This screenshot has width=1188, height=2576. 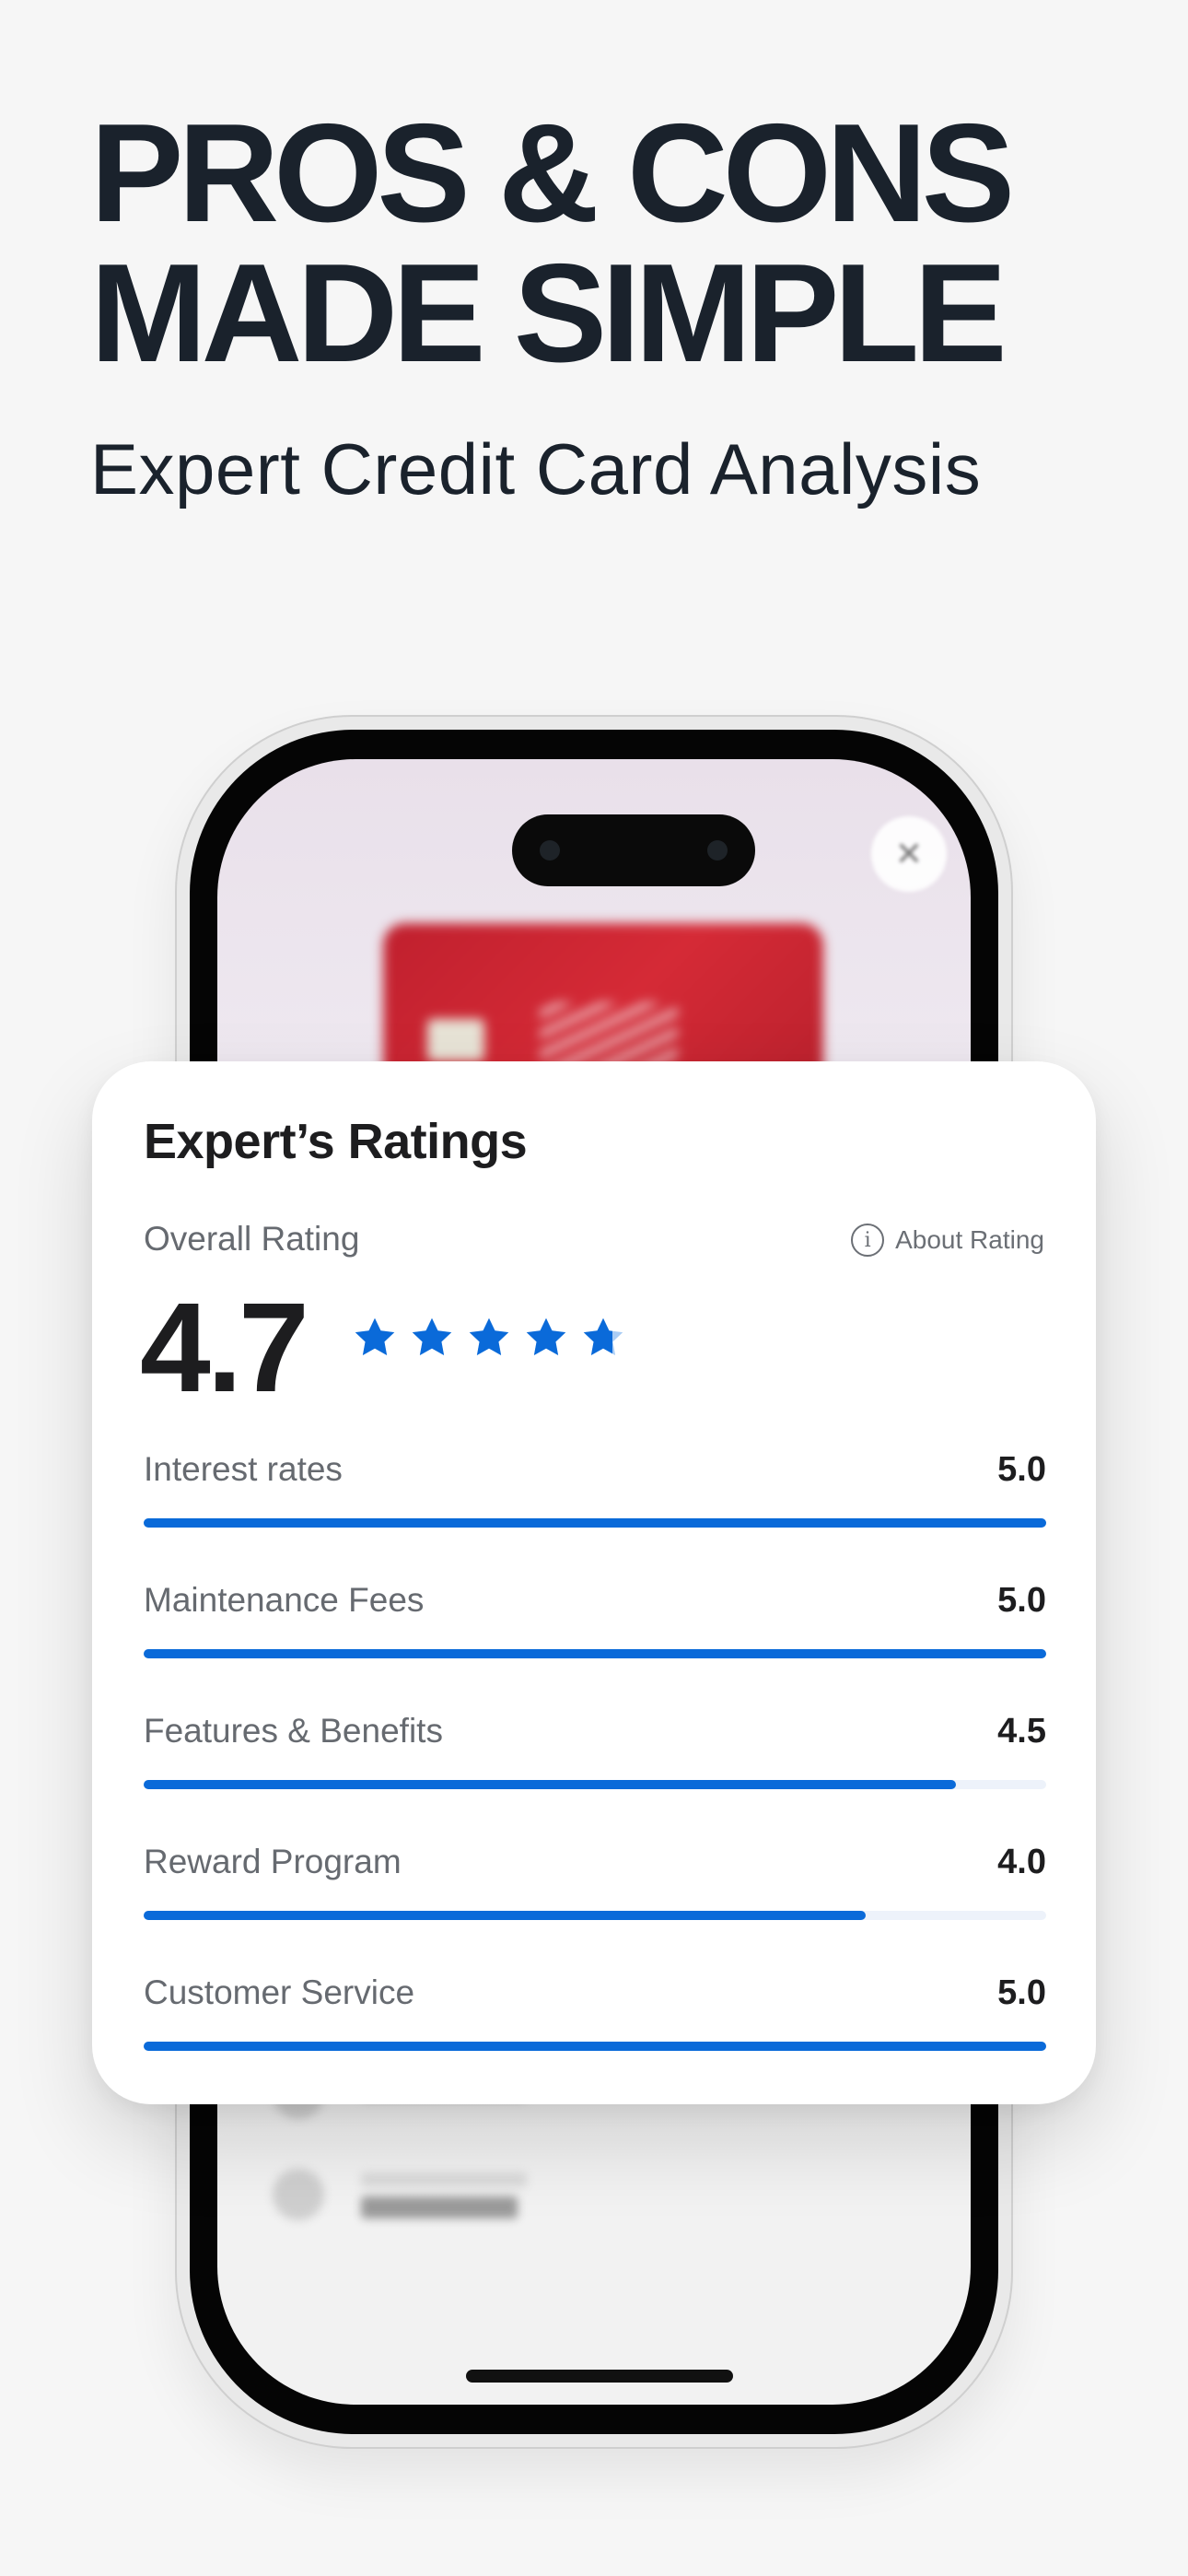 I want to click on metric-label: Features & Benefits, so click(x=294, y=1731).